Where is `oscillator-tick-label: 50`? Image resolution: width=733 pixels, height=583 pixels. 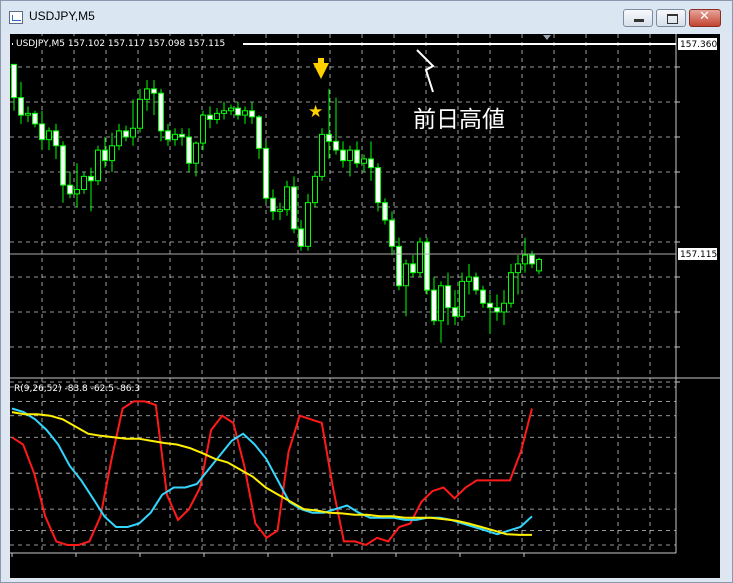 oscillator-tick-label: 50 is located at coordinates (687, 438).